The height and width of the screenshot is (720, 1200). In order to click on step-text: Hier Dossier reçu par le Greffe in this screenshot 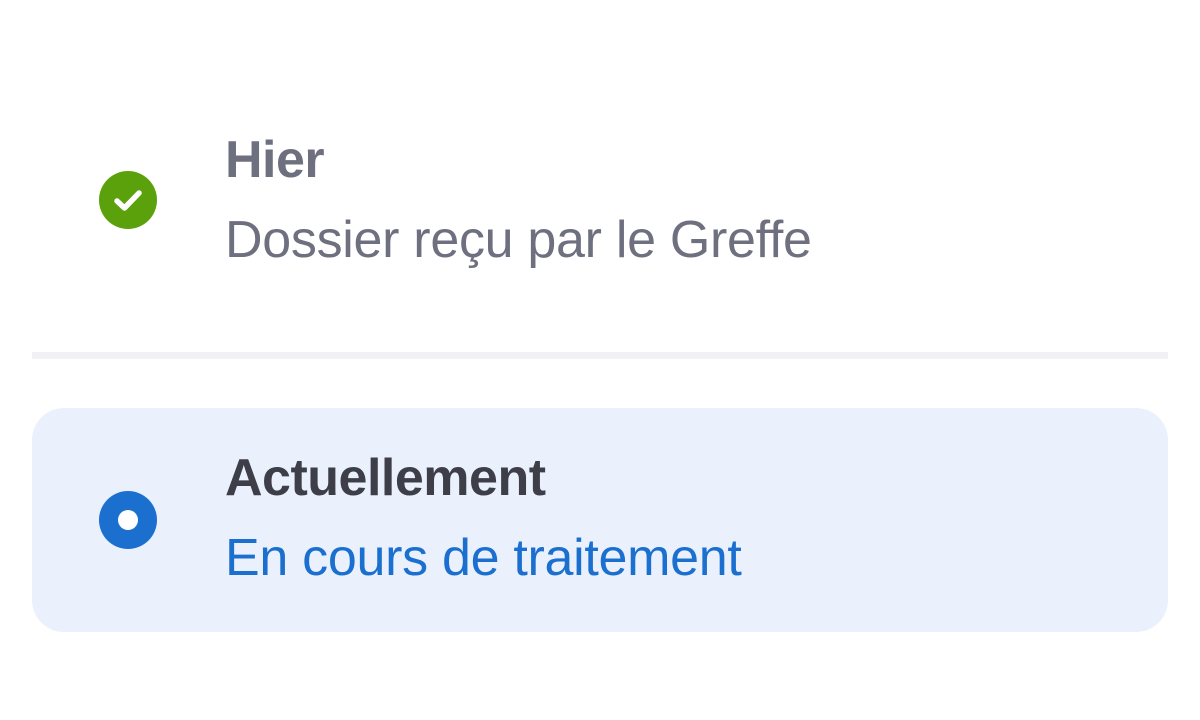, I will do `click(518, 200)`.